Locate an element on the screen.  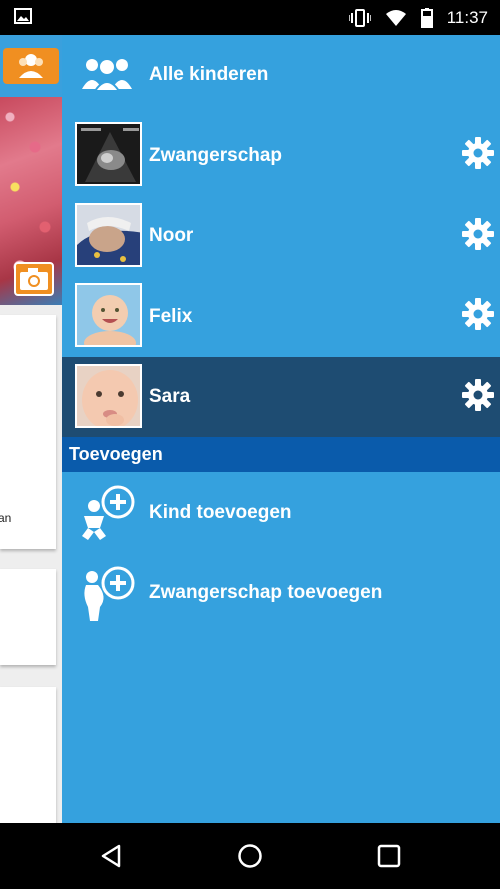
drawer-item-label: Sara is located at coordinates (170, 396).